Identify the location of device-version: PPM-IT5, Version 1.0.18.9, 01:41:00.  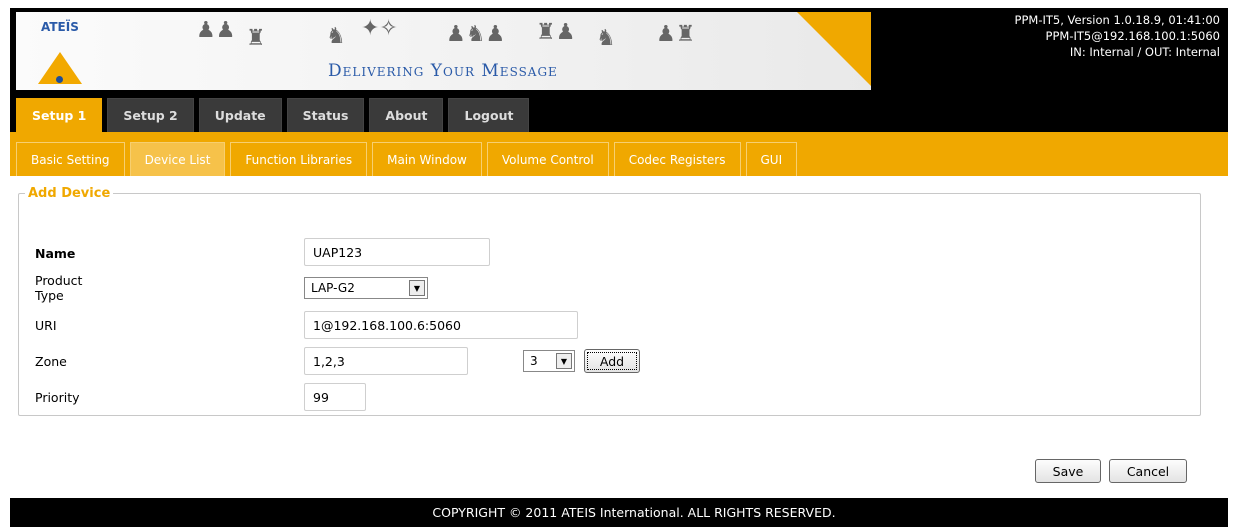
(1117, 20).